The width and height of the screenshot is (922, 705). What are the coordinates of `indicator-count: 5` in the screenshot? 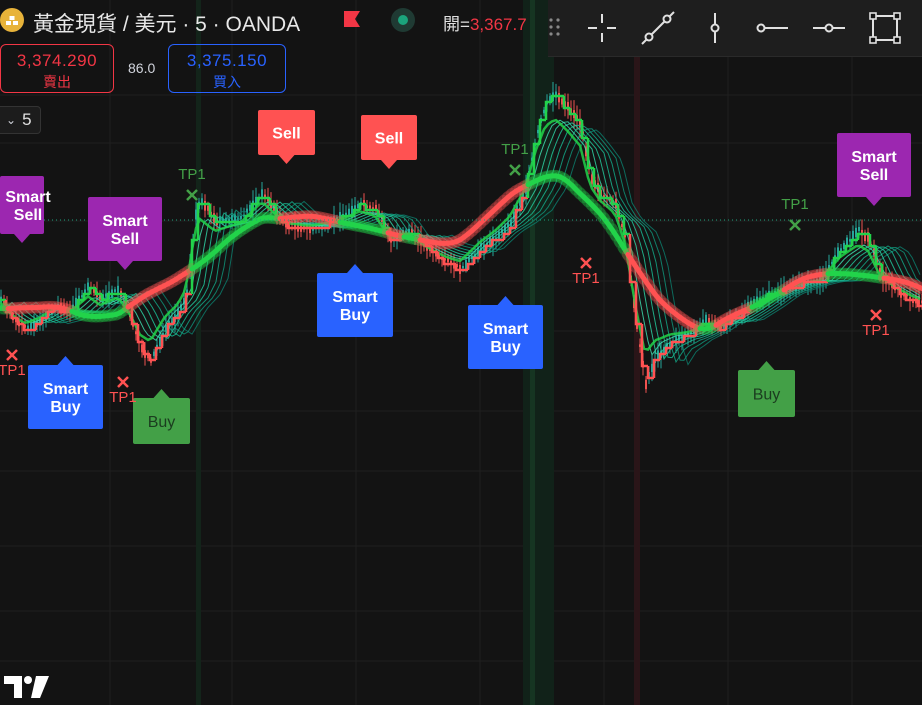 It's located at (27, 119).